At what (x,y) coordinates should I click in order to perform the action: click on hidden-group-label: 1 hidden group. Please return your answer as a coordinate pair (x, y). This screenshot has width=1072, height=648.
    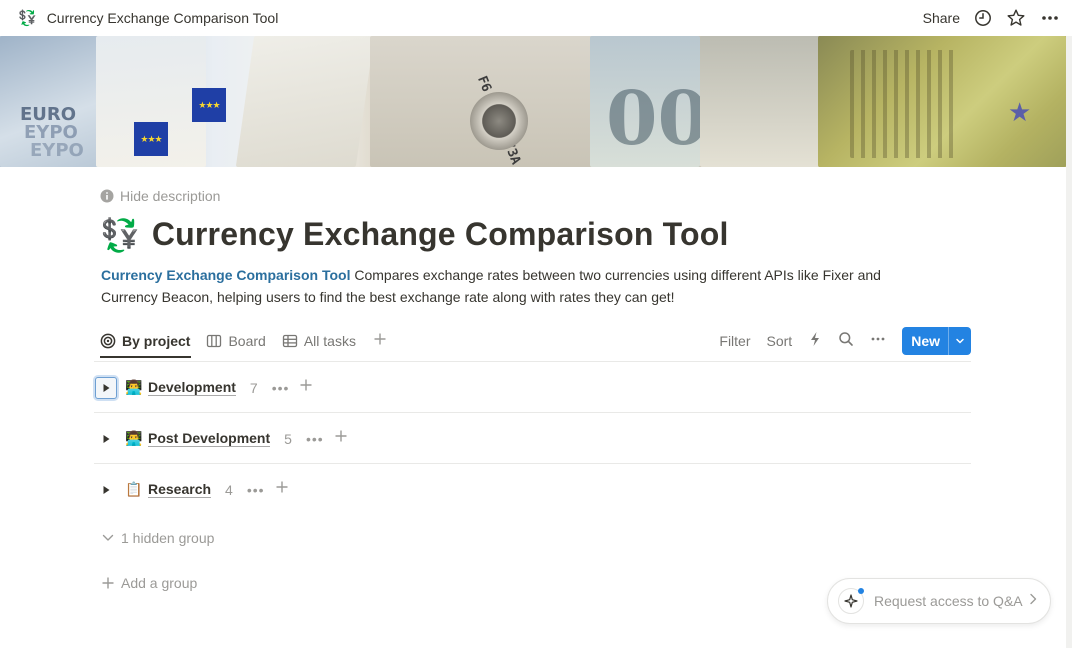
    Looking at the image, I should click on (168, 538).